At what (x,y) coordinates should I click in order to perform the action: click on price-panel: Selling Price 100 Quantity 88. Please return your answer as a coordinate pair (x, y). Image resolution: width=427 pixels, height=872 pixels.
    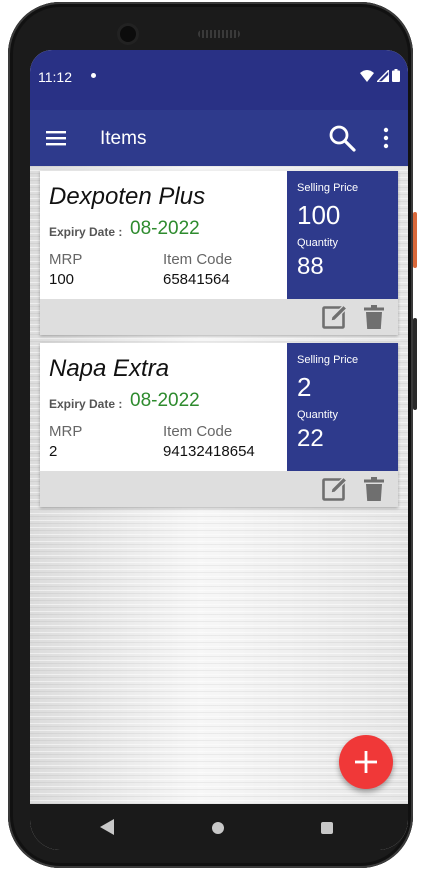
    Looking at the image, I should click on (342, 235).